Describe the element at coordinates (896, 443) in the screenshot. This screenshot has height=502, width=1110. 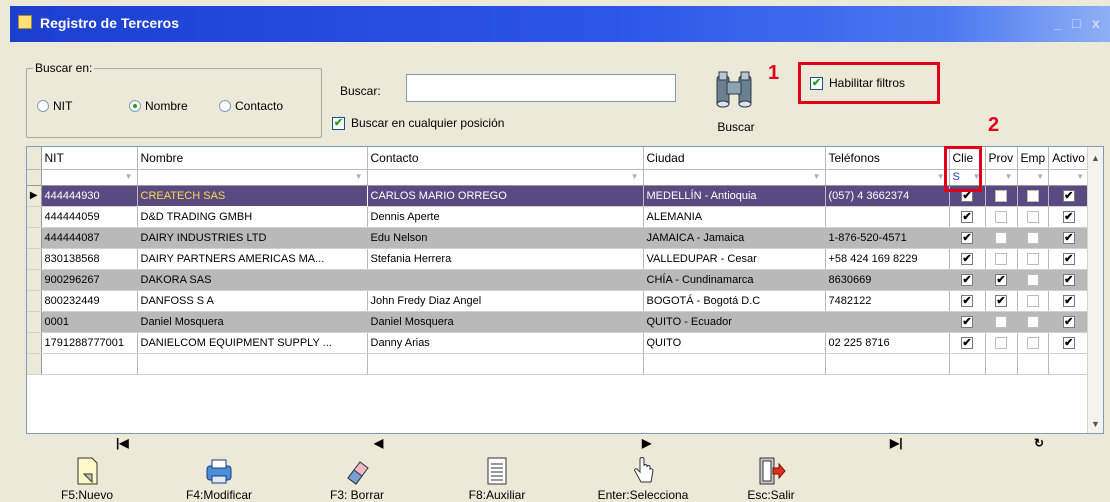
I see `last-record-icon: ▶|` at that location.